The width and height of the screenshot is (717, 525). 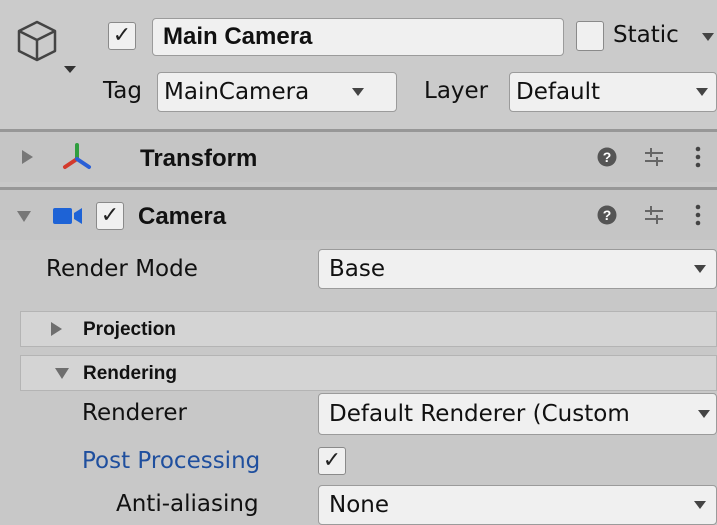 What do you see at coordinates (517, 505) in the screenshot?
I see `anti-aliasing-dropdown: None` at bounding box center [517, 505].